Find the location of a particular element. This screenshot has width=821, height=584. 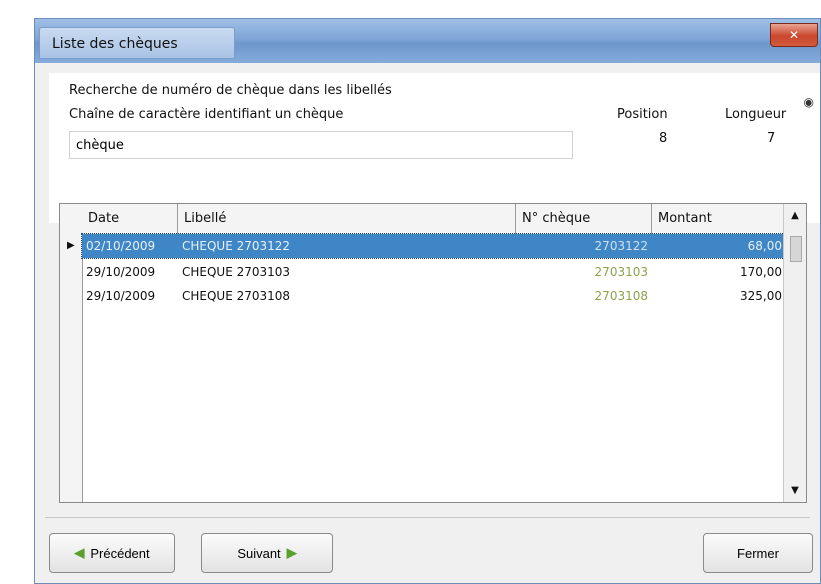

cell-libelle: CHEQUE 2703103 is located at coordinates (236, 272).